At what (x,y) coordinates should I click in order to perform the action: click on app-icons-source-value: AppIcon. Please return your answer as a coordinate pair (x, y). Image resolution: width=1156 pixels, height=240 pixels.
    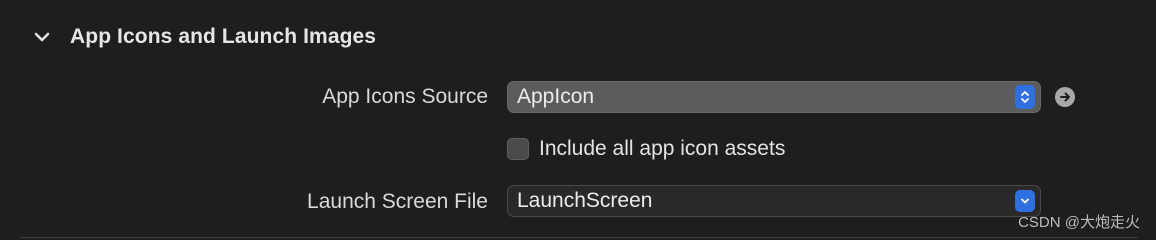
    Looking at the image, I should click on (556, 96).